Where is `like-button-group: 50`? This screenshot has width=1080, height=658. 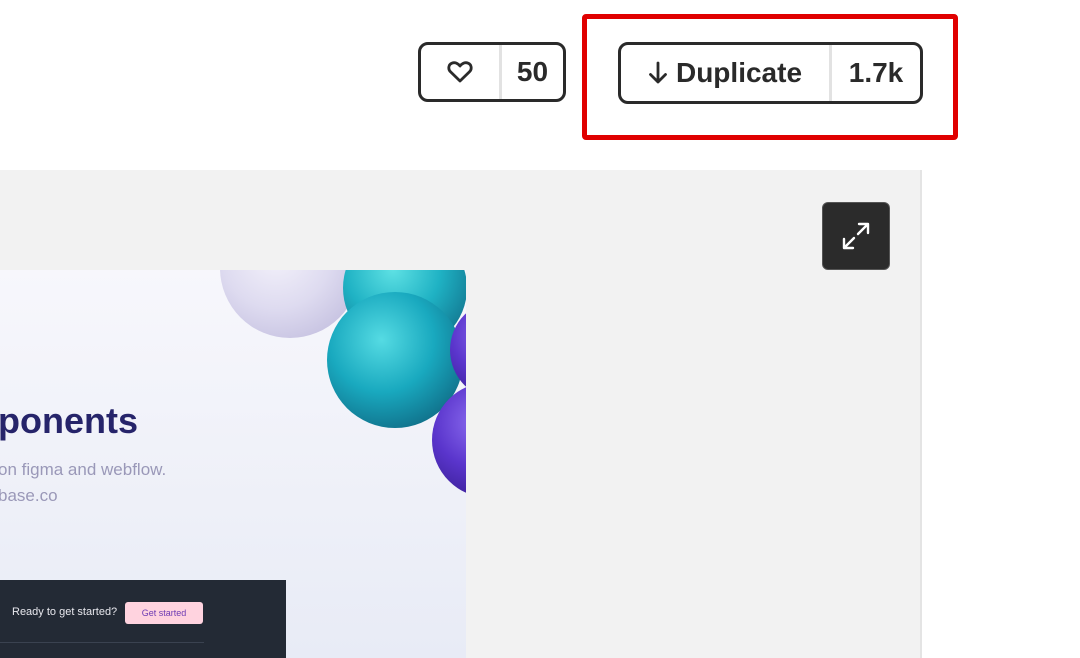
like-button-group: 50 is located at coordinates (492, 72).